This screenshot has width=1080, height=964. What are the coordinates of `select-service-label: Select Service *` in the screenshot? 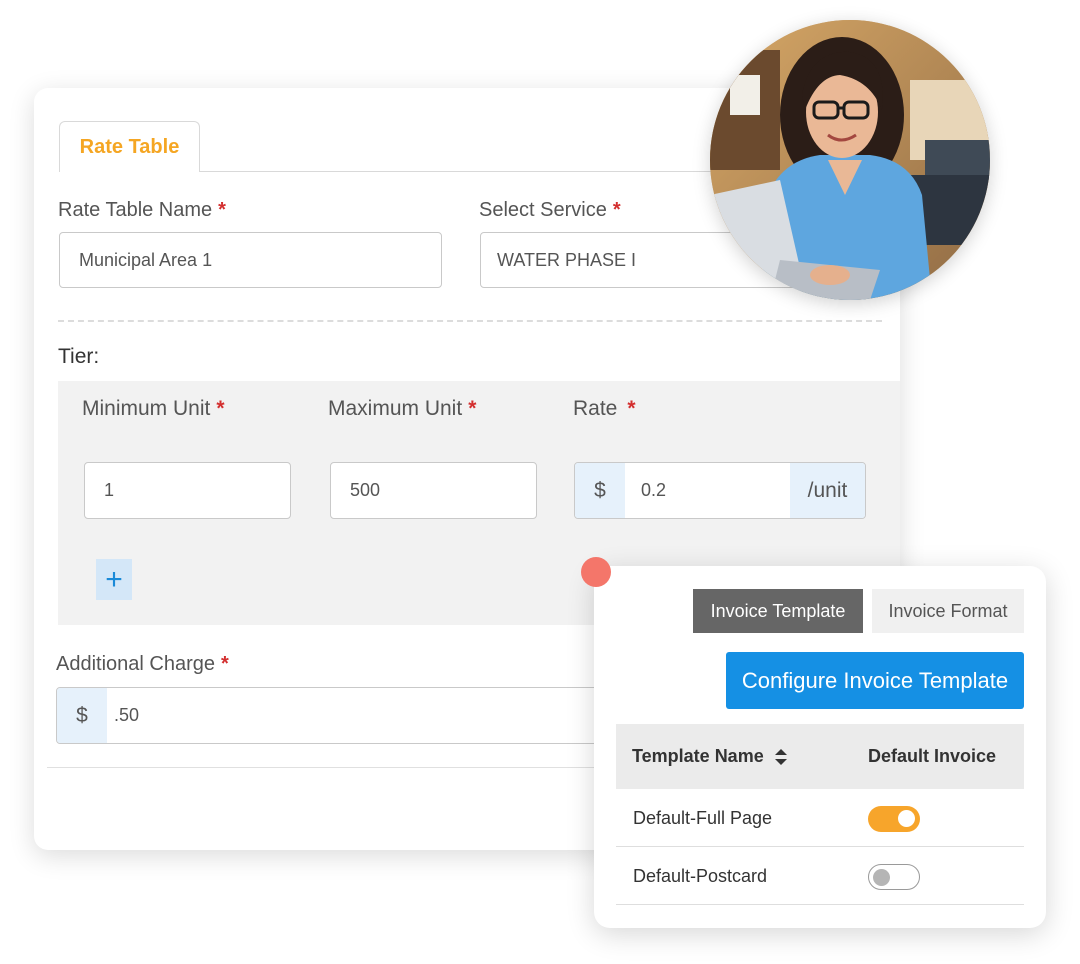 It's located at (550, 210).